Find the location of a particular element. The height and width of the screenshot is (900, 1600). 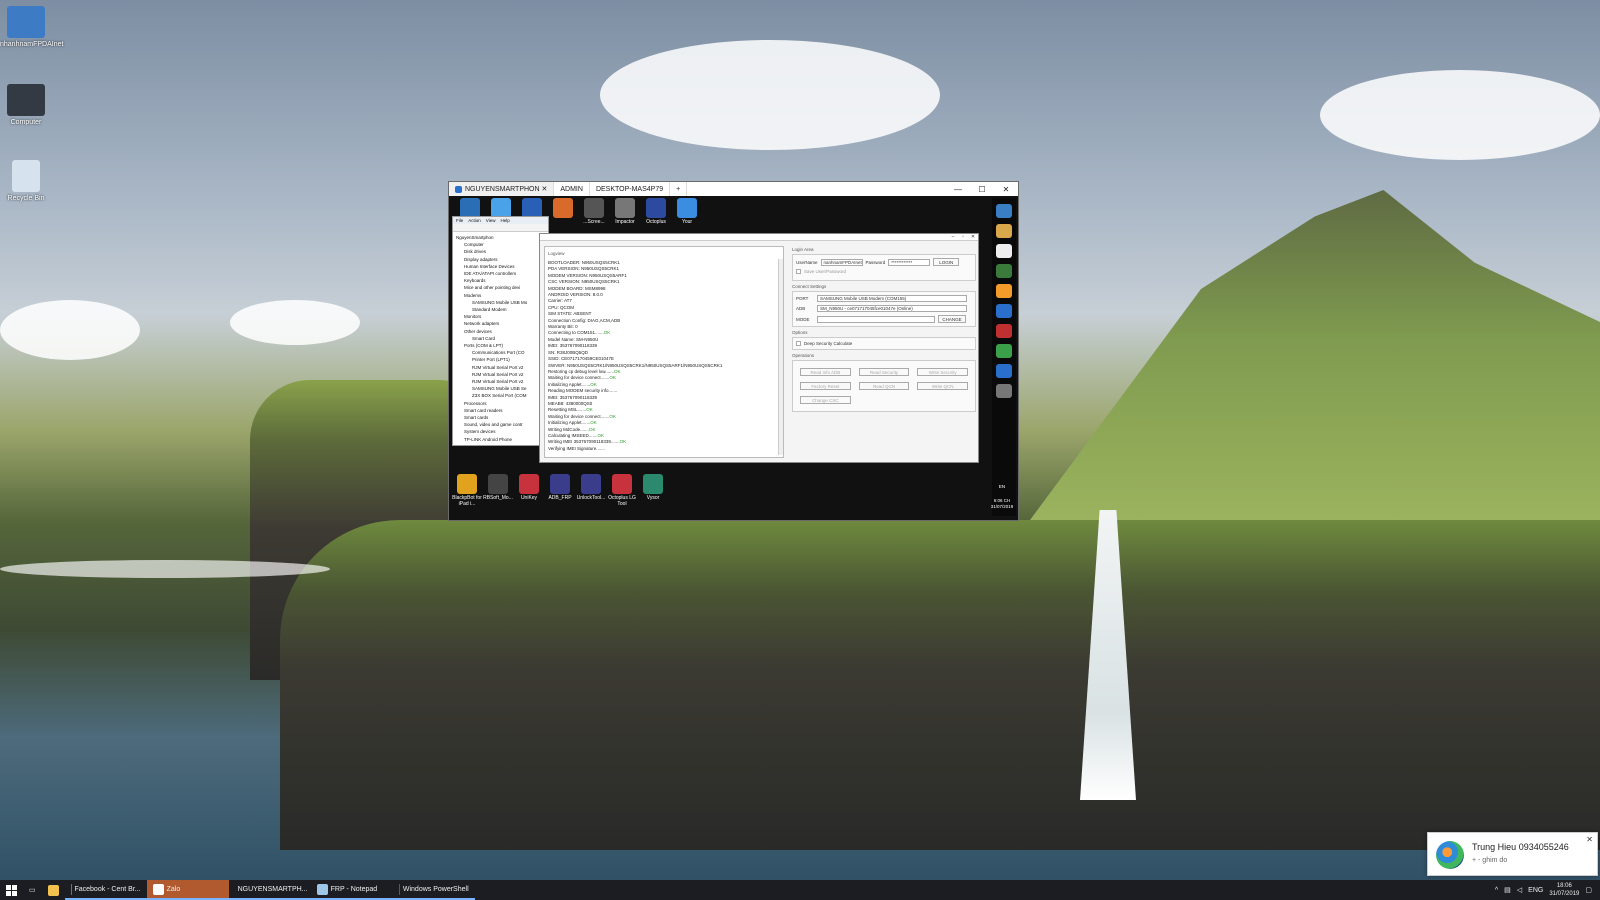

device-tree-item: Other devices is located at coordinates (500, 331).